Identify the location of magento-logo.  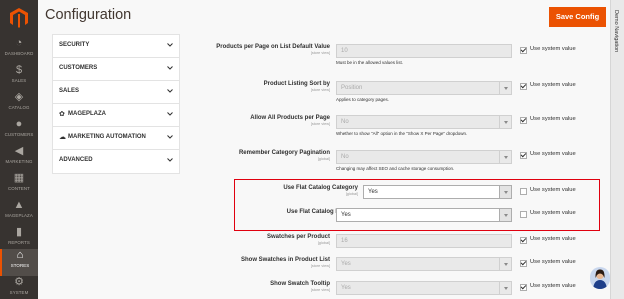
(19, 18).